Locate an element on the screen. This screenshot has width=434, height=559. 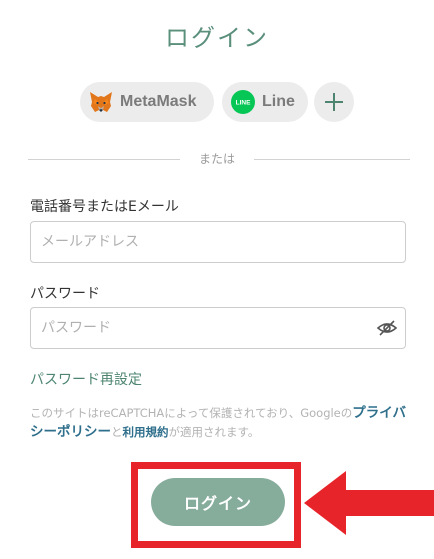
divider-line-left is located at coordinates (104, 159).